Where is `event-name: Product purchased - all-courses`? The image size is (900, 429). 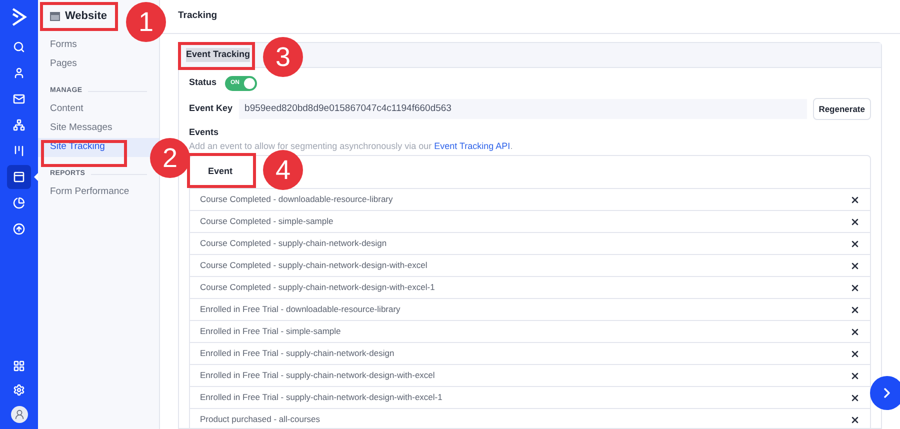
event-name: Product purchased - all-courses is located at coordinates (260, 419).